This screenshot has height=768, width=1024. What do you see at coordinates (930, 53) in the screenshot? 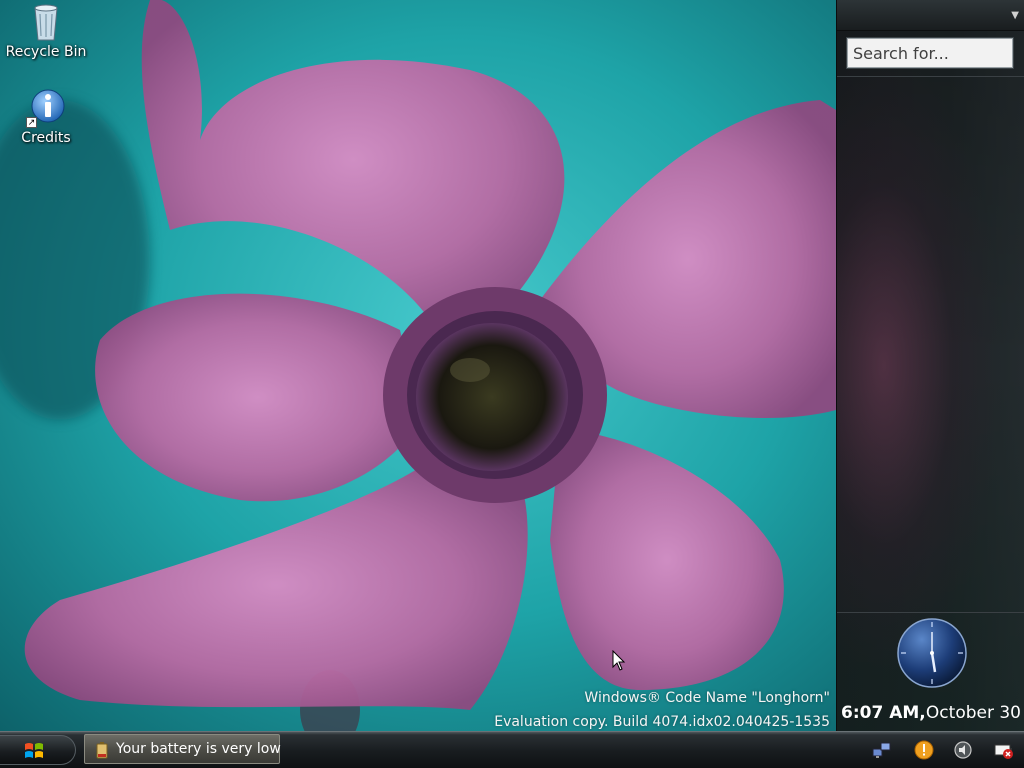
I see `search-input` at bounding box center [930, 53].